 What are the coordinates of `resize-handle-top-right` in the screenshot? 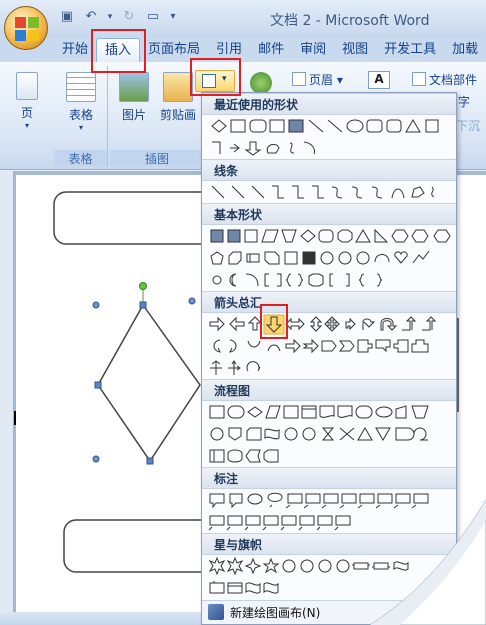 It's located at (192, 301).